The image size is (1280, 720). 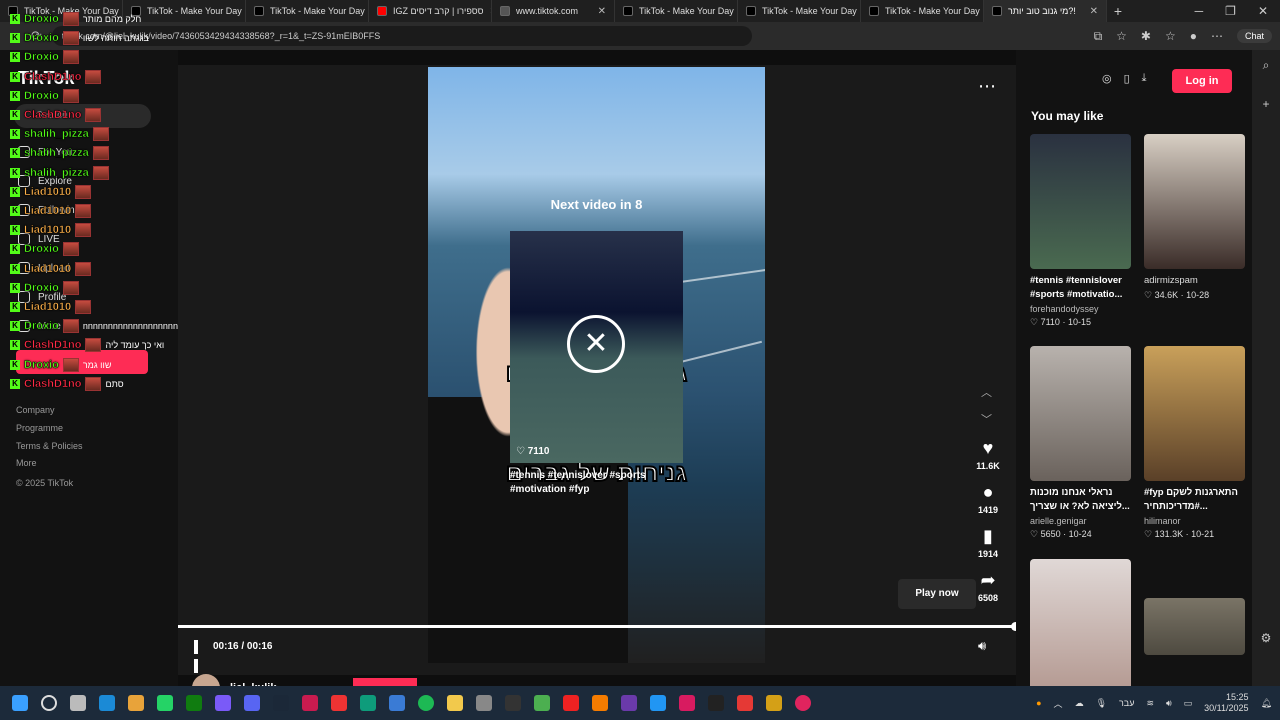 I want to click on notifications-icon: 🔔︎, so click(x=1266, y=703).